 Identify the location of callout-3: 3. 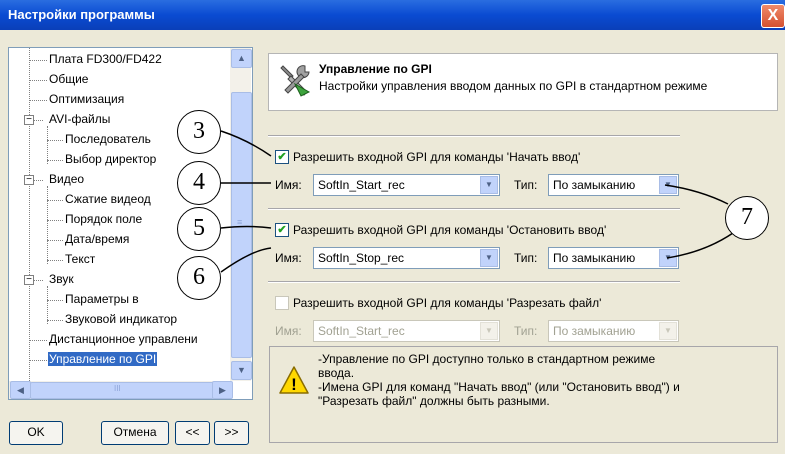
(199, 132).